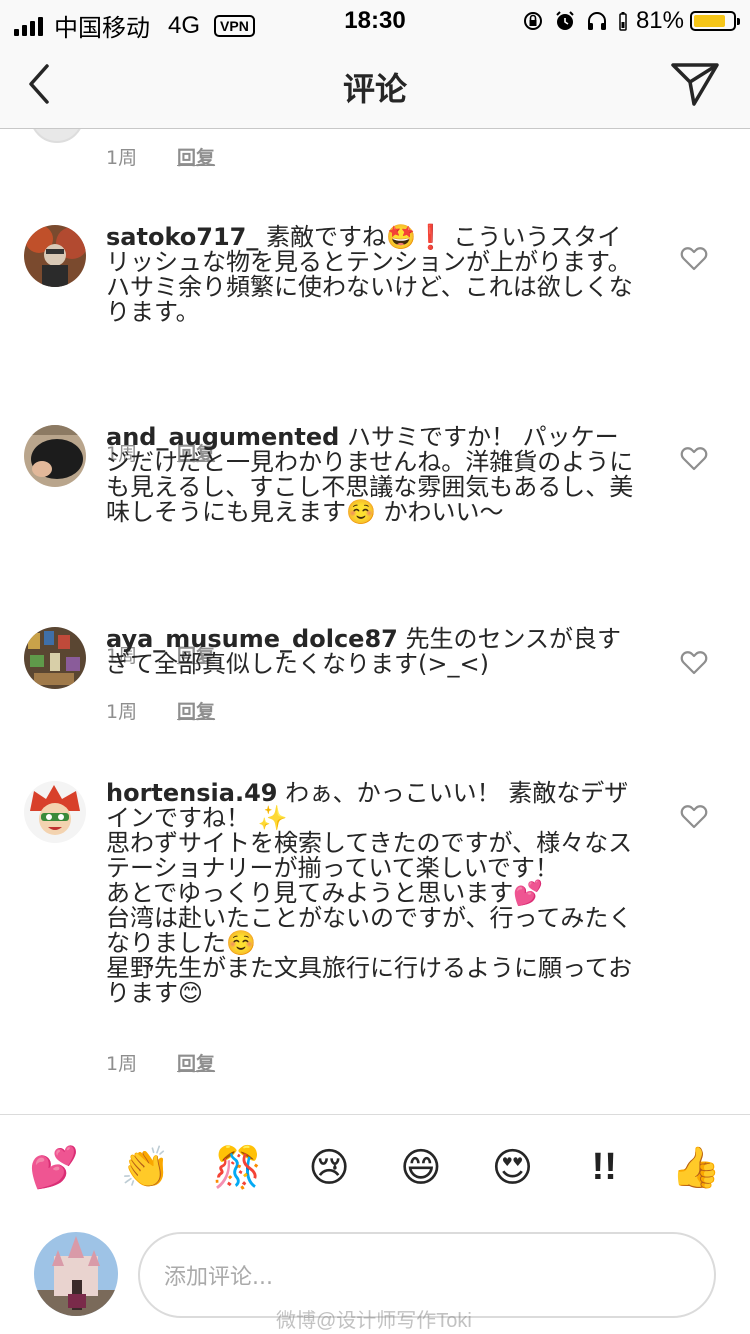  What do you see at coordinates (513, 1168) in the screenshot?
I see `heart-eyes-emoji-icon: 😍` at bounding box center [513, 1168].